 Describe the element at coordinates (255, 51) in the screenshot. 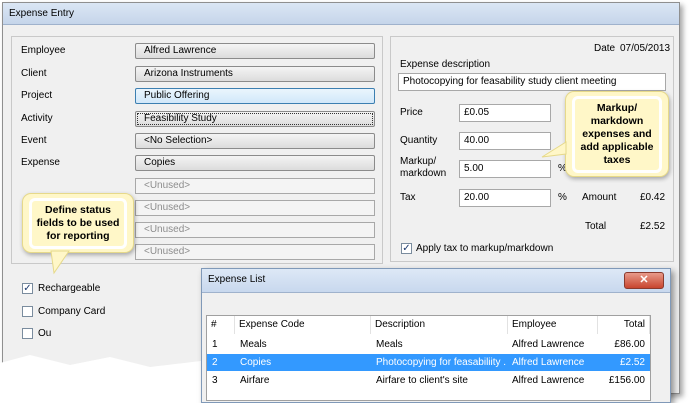

I see `employee-selector: Alfred Lawrence` at that location.